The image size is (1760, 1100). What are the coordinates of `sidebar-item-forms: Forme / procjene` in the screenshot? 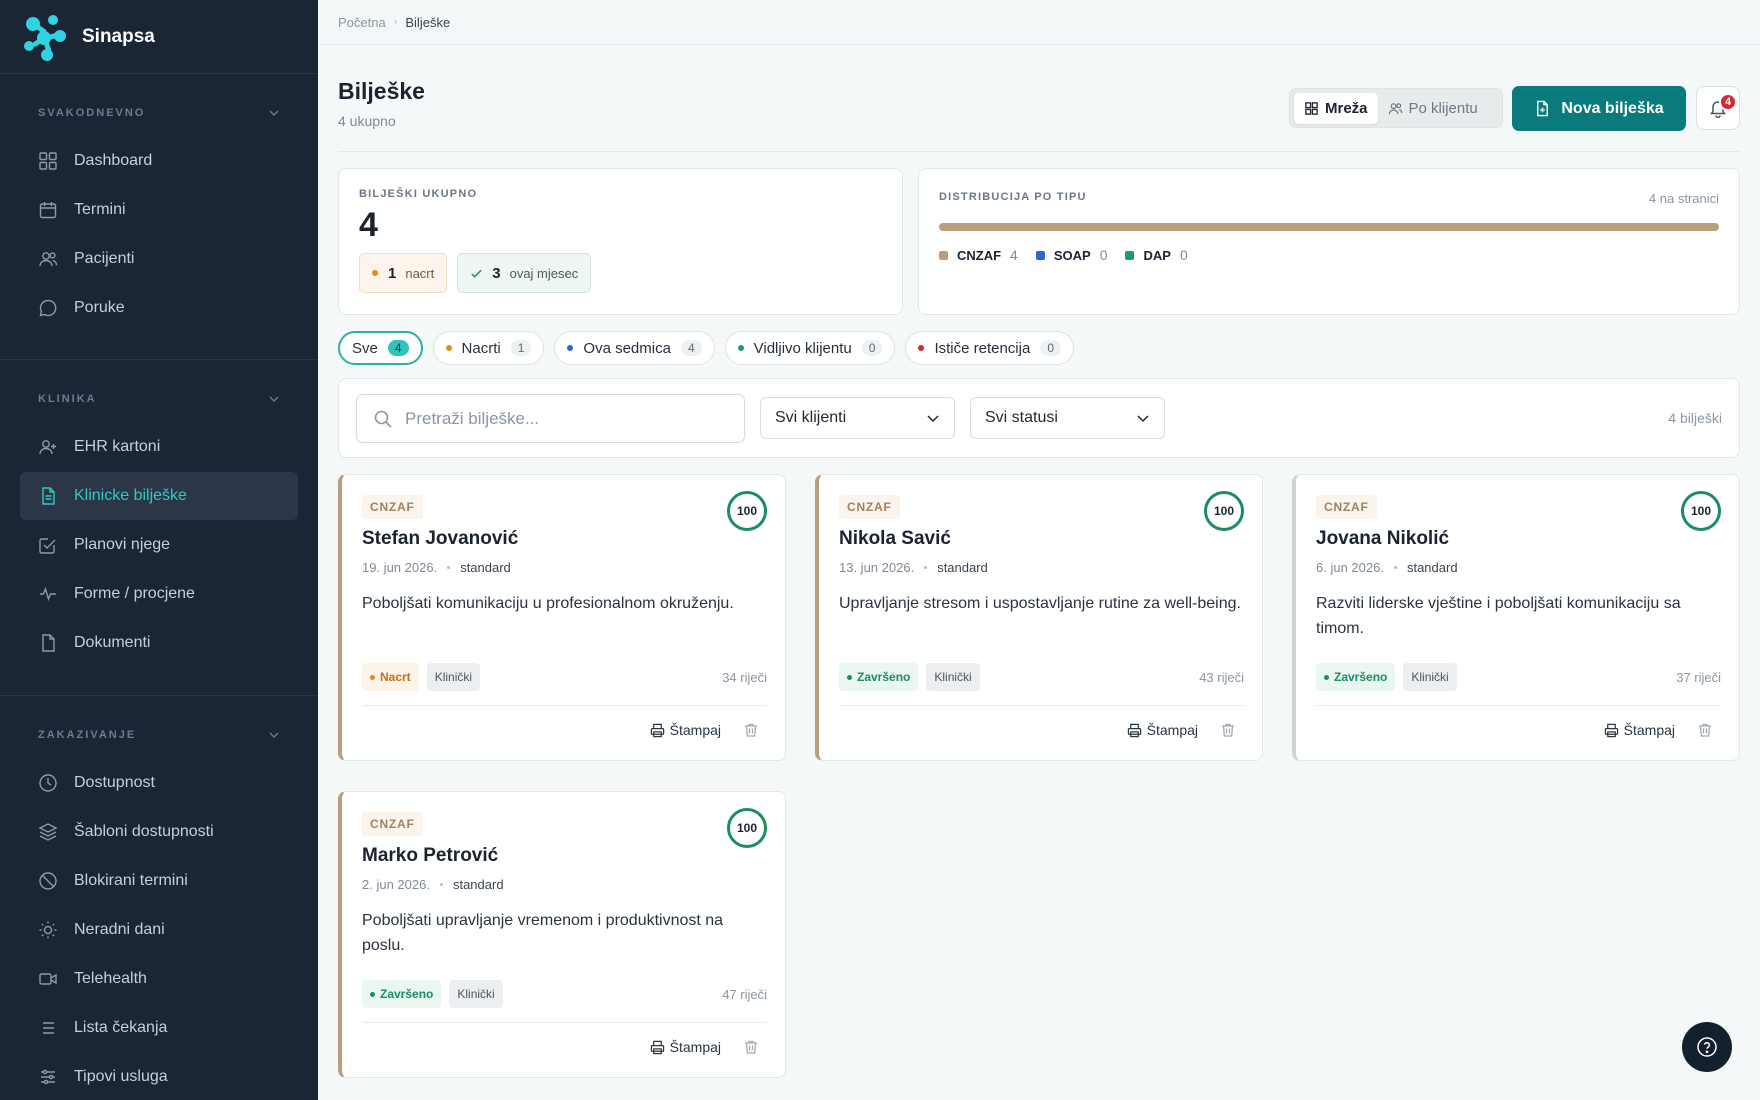 It's located at (159, 594).